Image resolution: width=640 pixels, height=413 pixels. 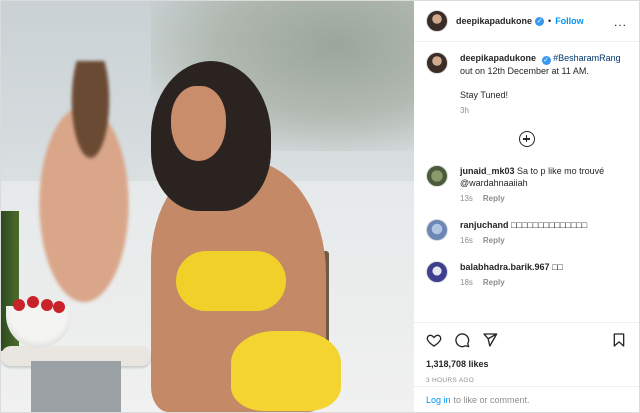 What do you see at coordinates (557, 267) in the screenshot?
I see `comment-text: □□` at bounding box center [557, 267].